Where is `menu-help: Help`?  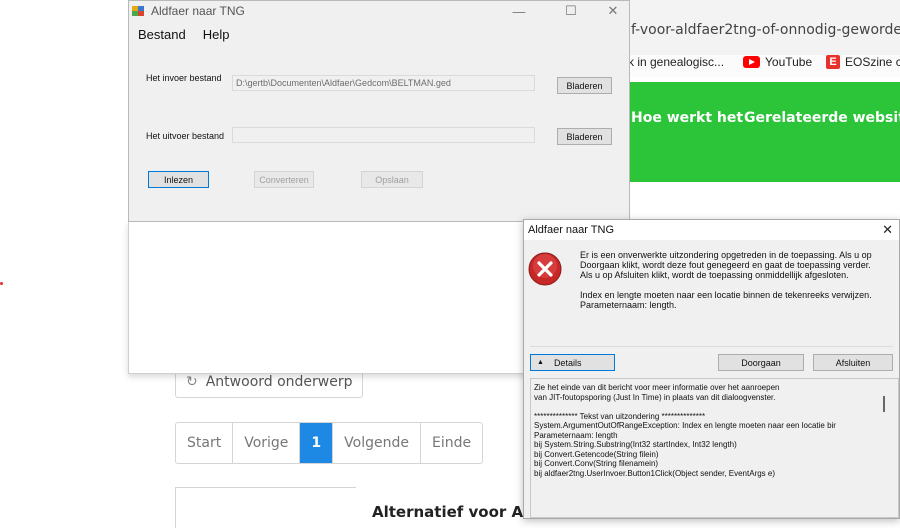
menu-help: Help is located at coordinates (216, 35).